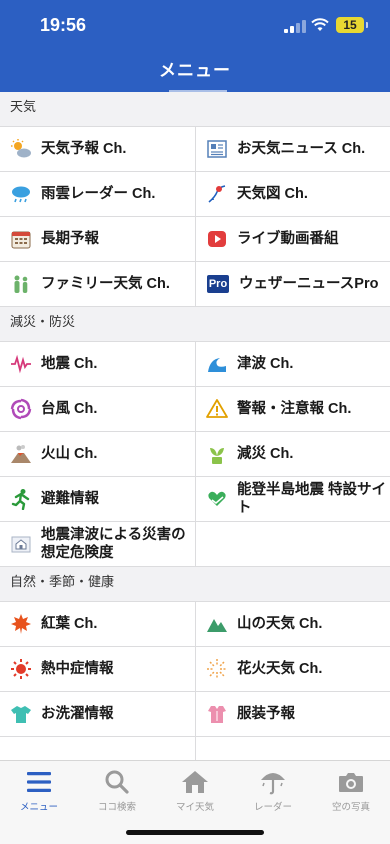 This screenshot has width=390, height=844. I want to click on menu-item-label: ライブ動画番組, so click(288, 239).